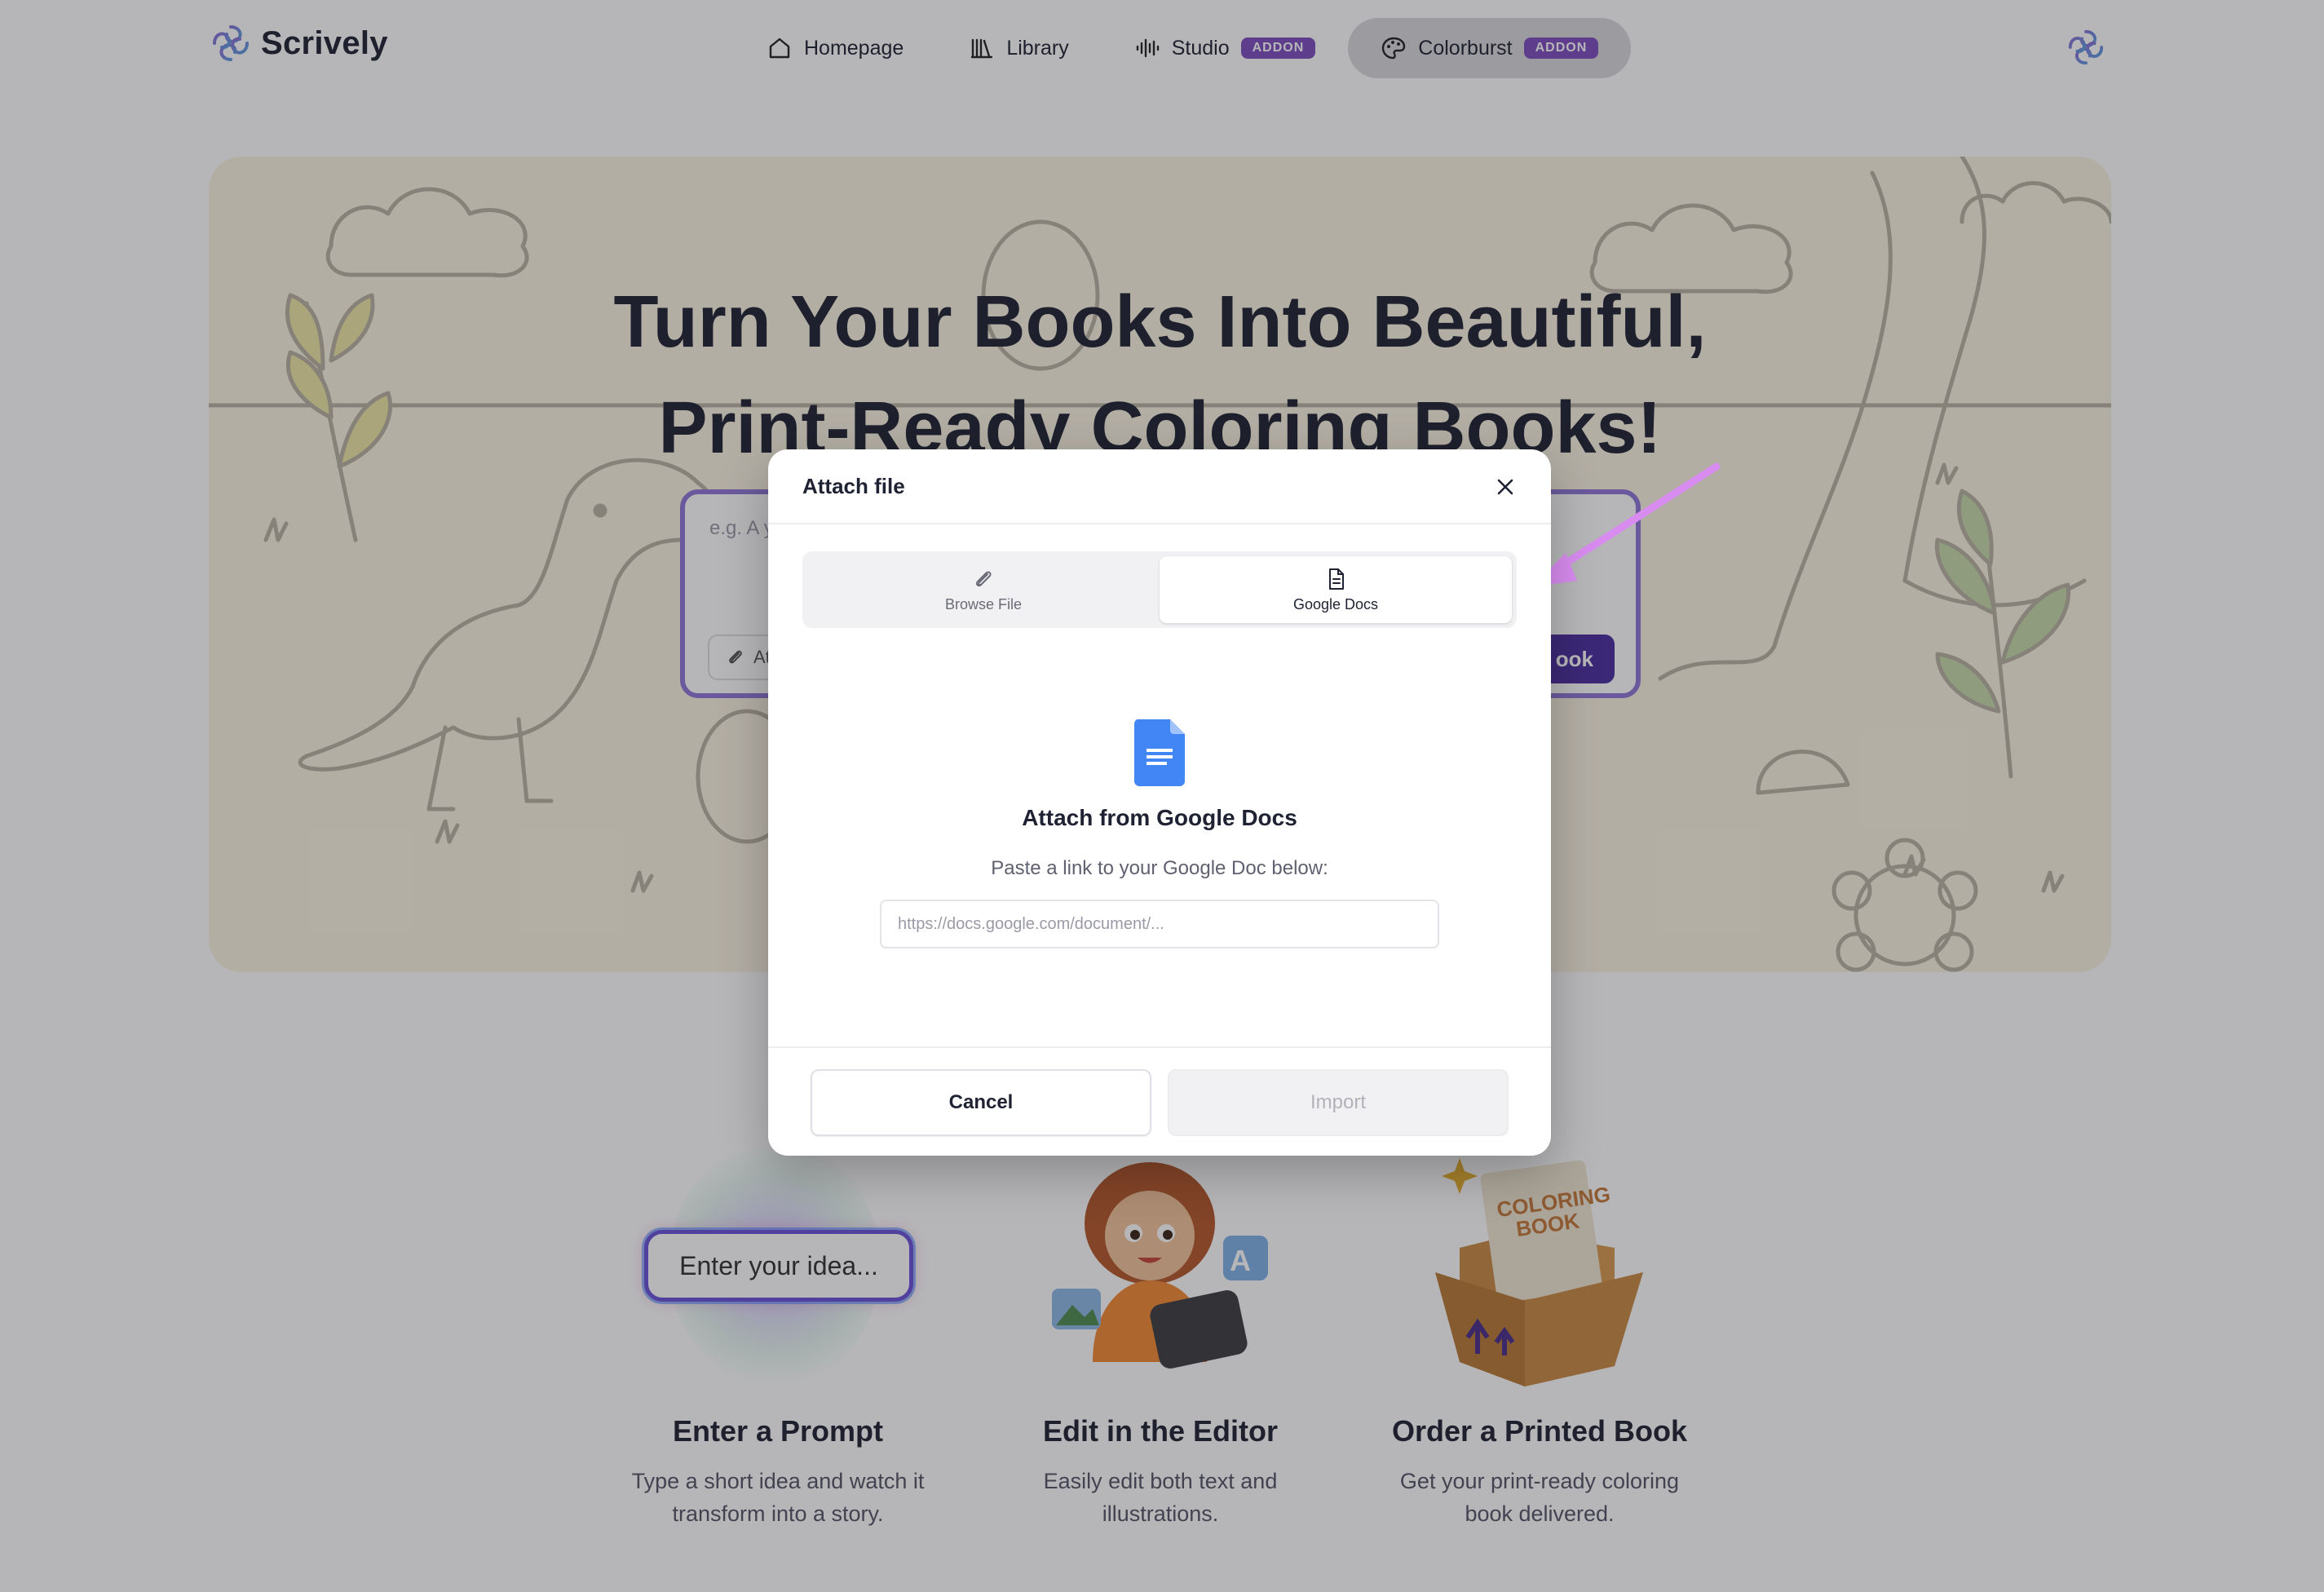 Image resolution: width=2324 pixels, height=1592 pixels. Describe the element at coordinates (1336, 603) in the screenshot. I see `tab-label: Google Docs` at that location.